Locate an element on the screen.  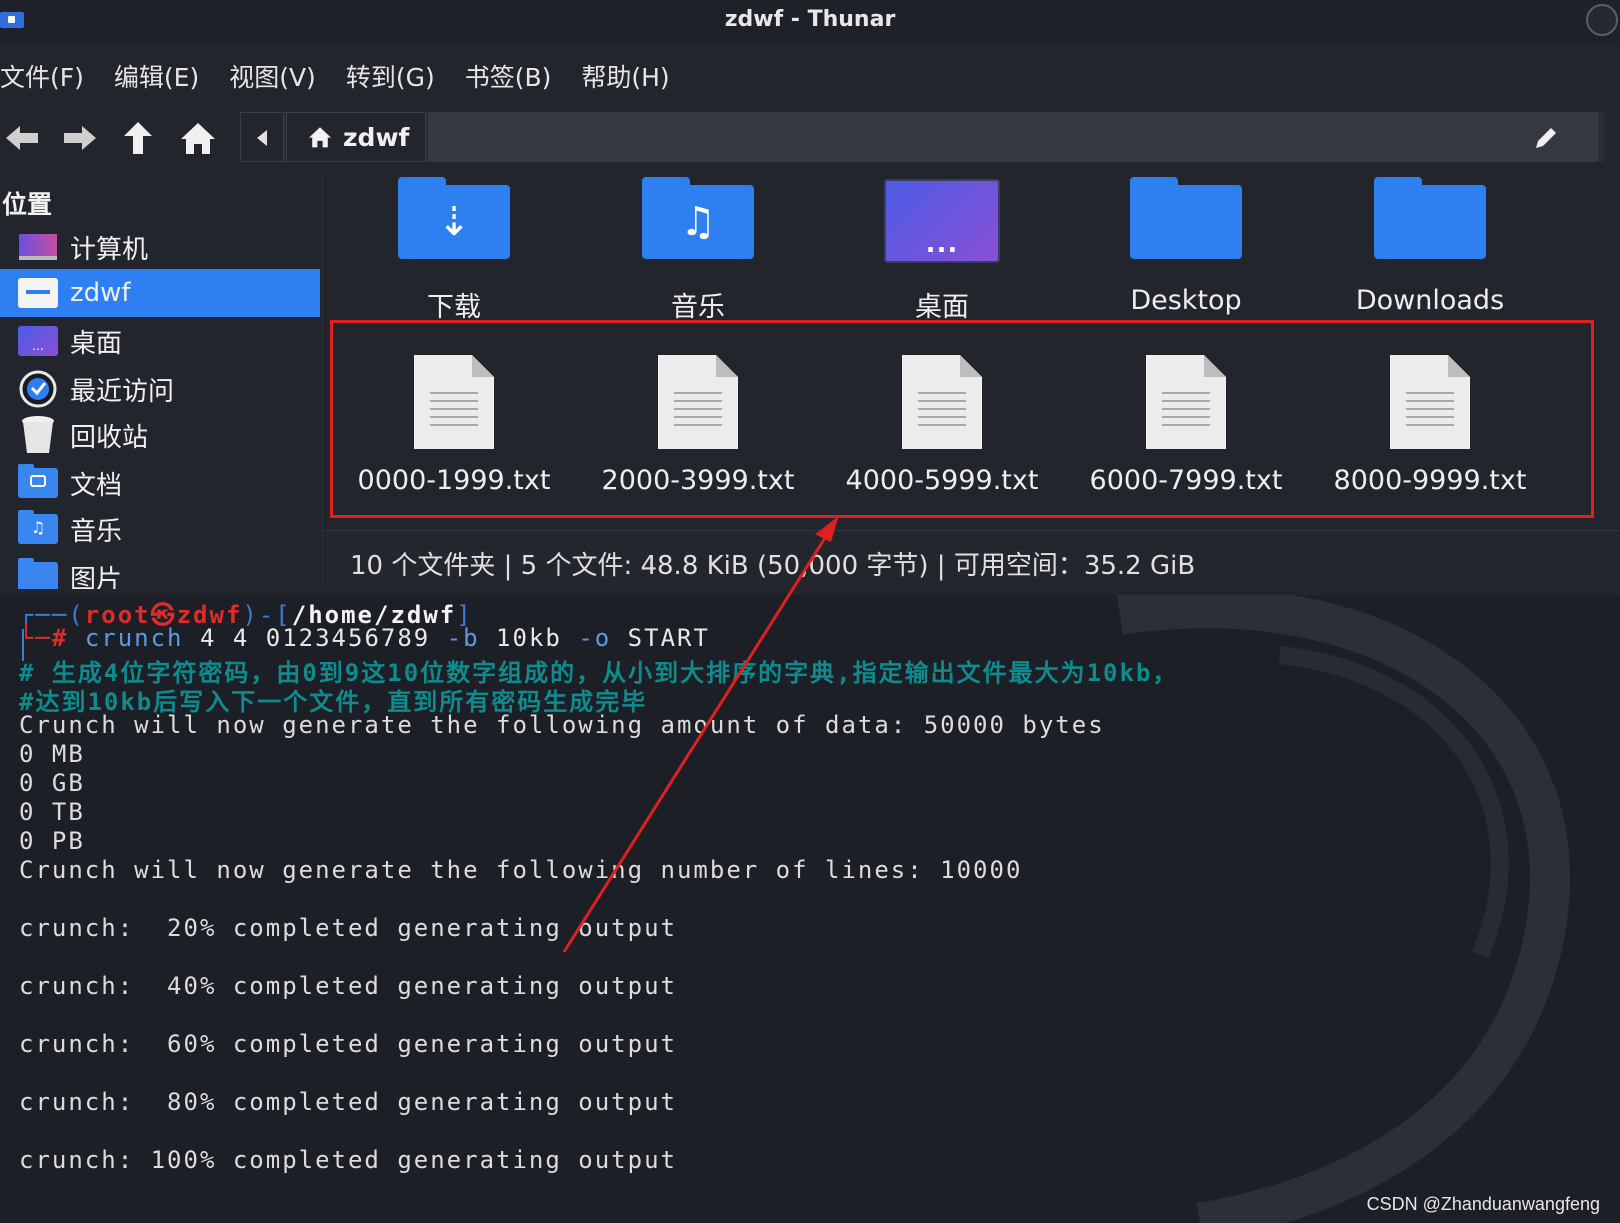
sidebar-item-pictures: 图片 is located at coordinates (160, 571).